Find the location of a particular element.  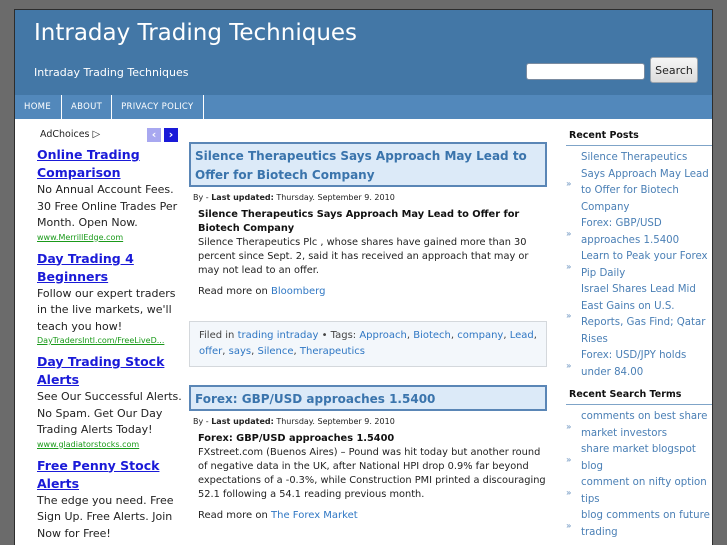

recent-post-link: Learn to Peak your Forex Pip Daily is located at coordinates (644, 265).